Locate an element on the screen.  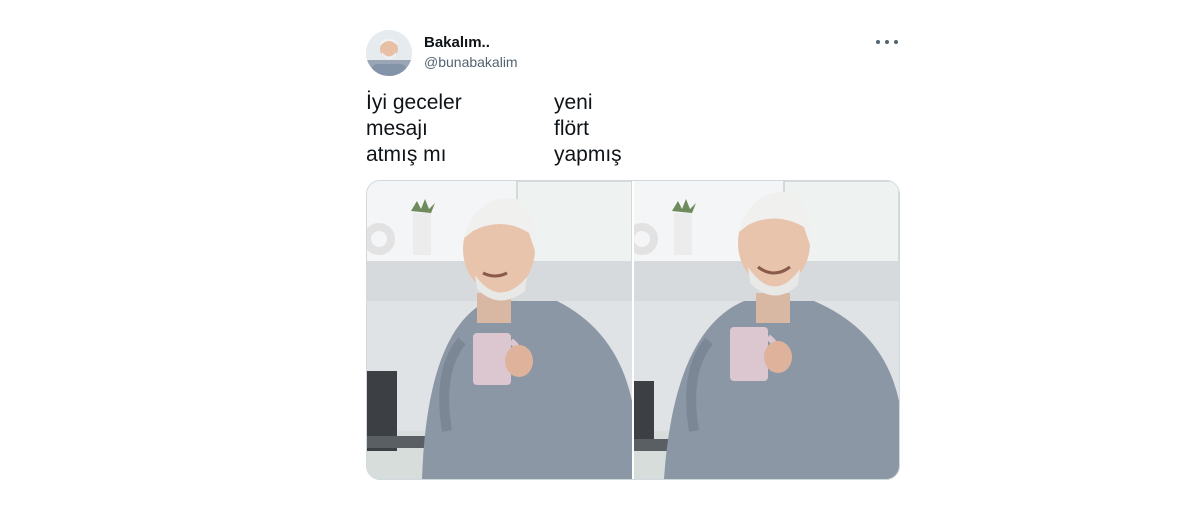
avatar is located at coordinates (389, 53).